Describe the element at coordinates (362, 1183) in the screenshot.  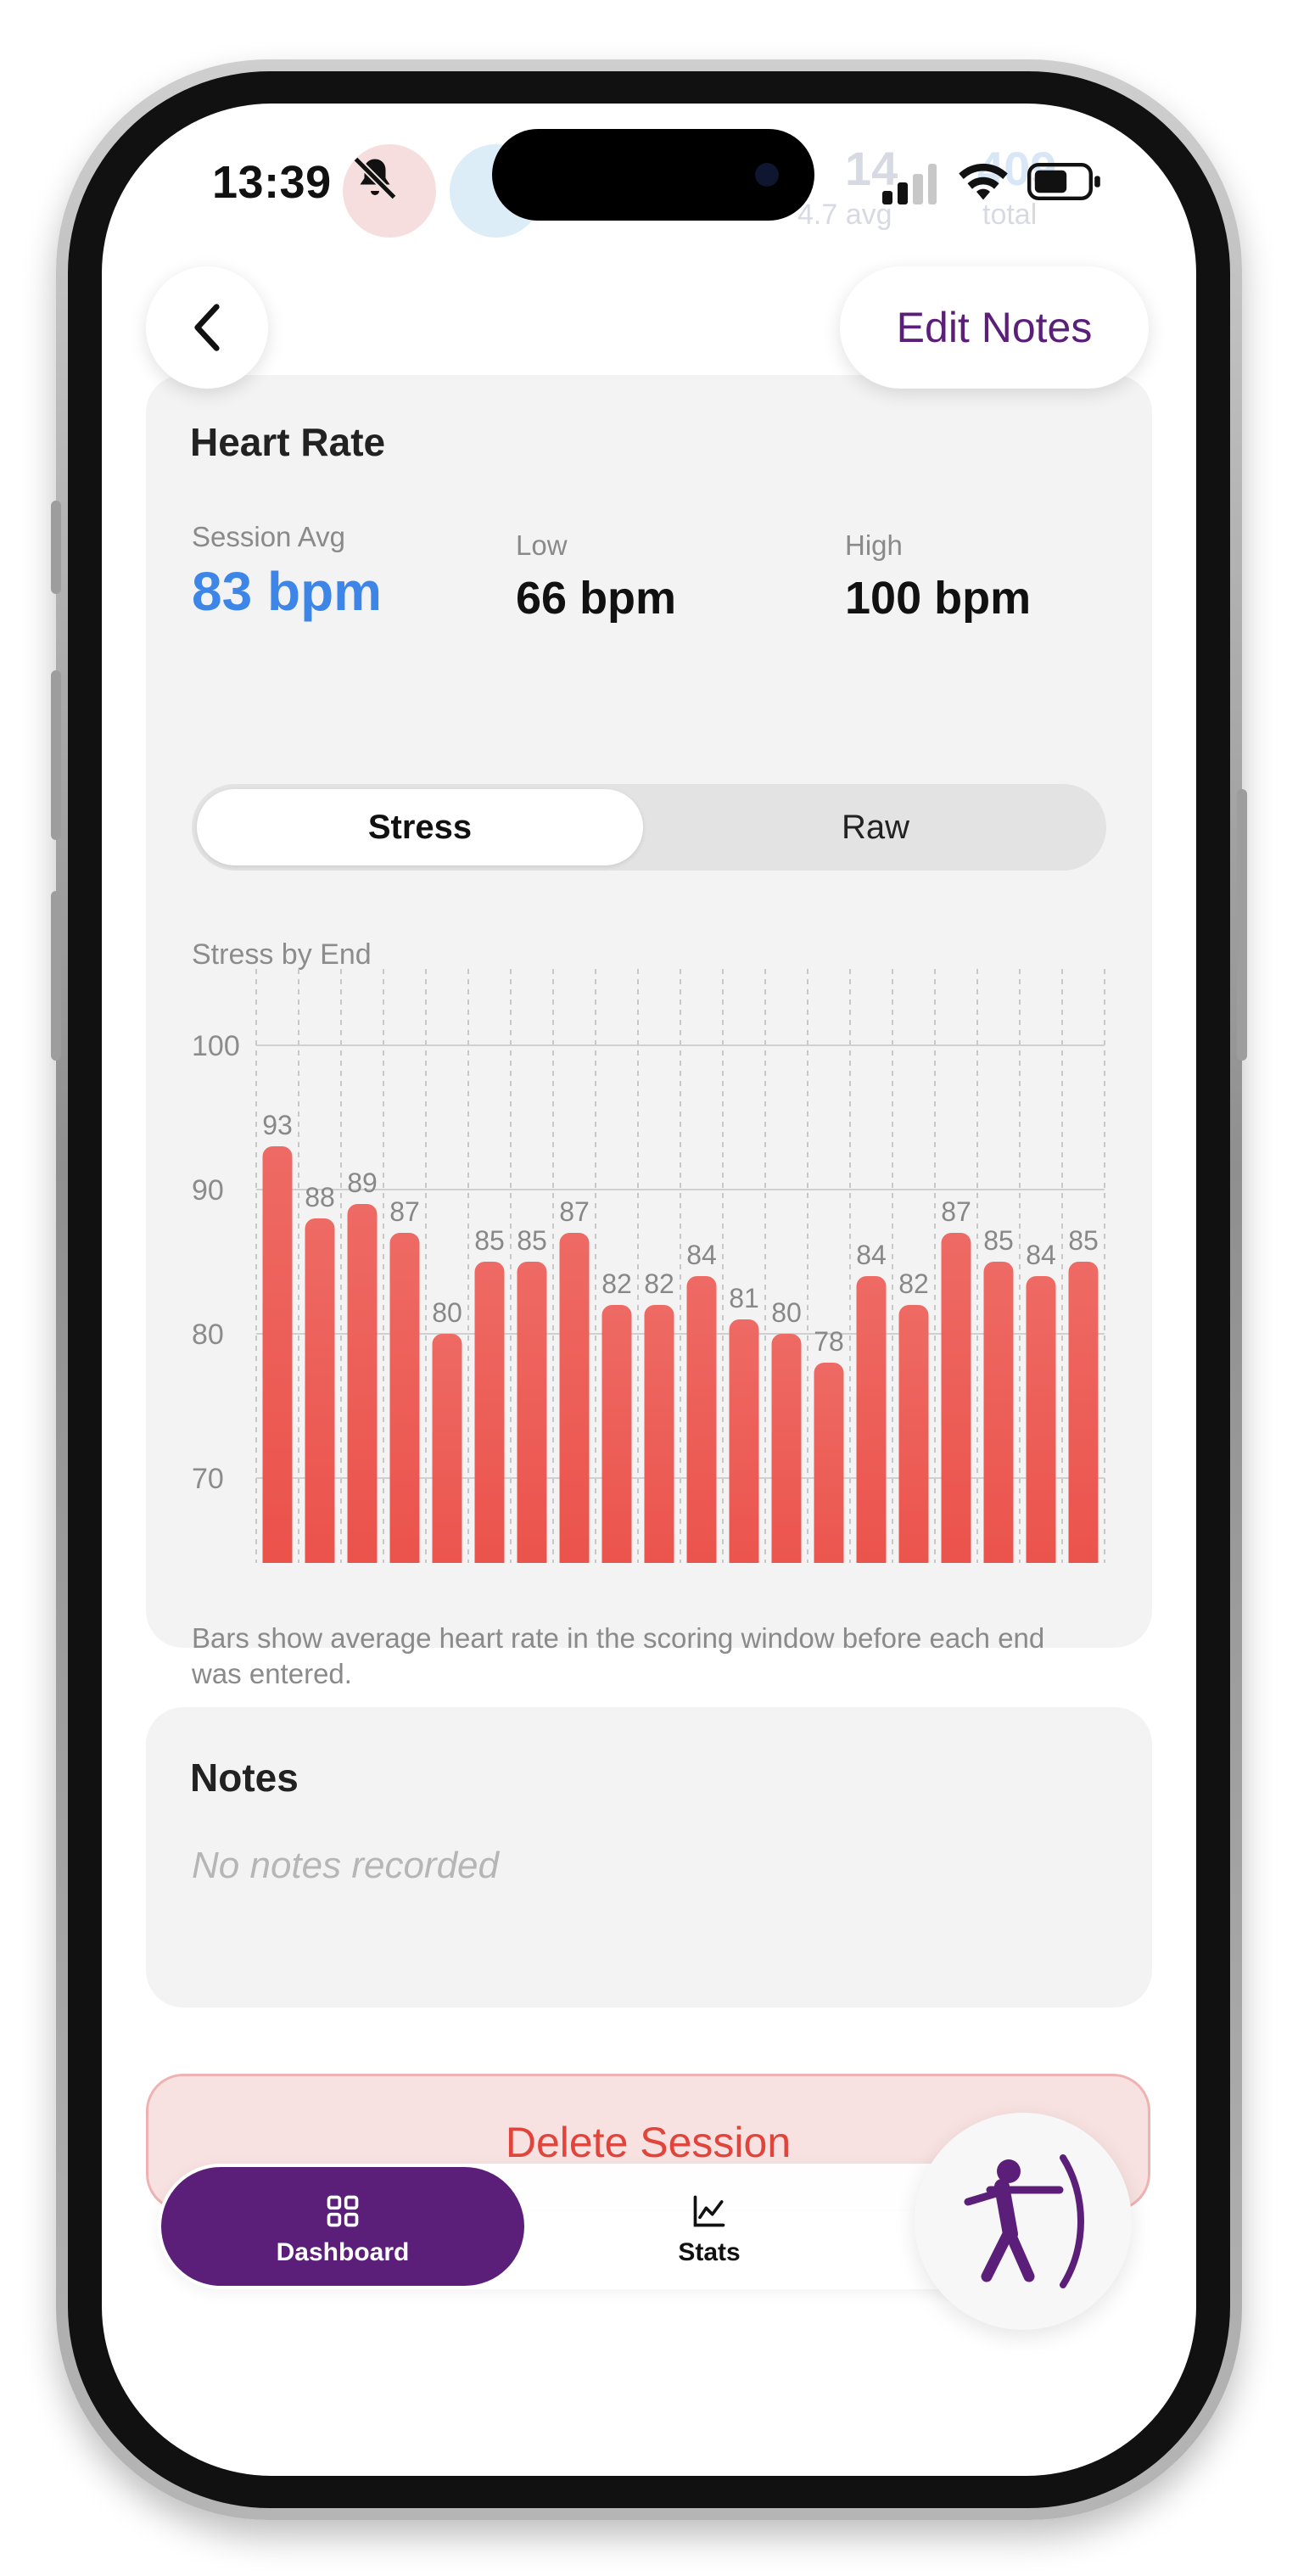
I see `bar-value-label: 89` at that location.